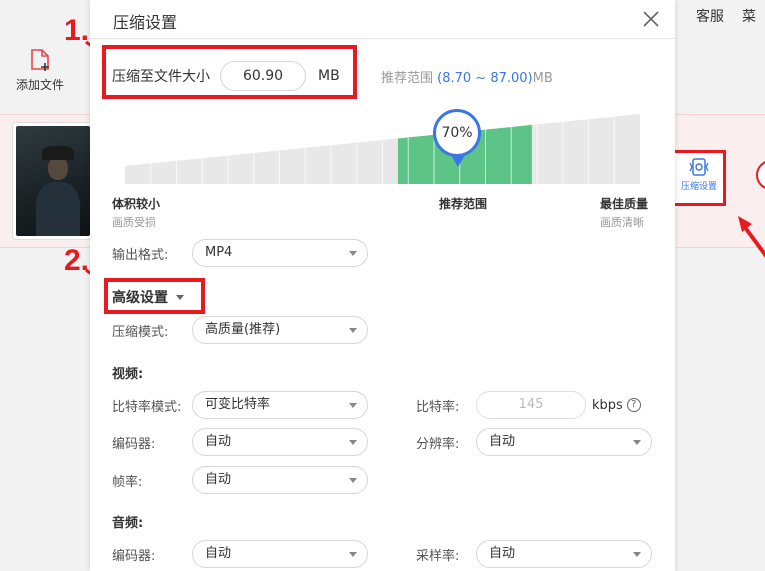 The image size is (765, 571). Describe the element at coordinates (438, 556) in the screenshot. I see `samplerate-label: 采样率:` at that location.